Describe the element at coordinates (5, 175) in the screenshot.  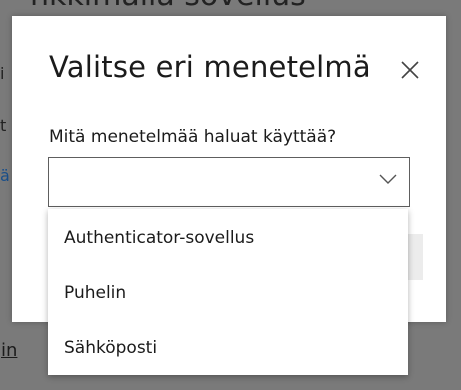
I see `background-link-fragment: ä` at that location.